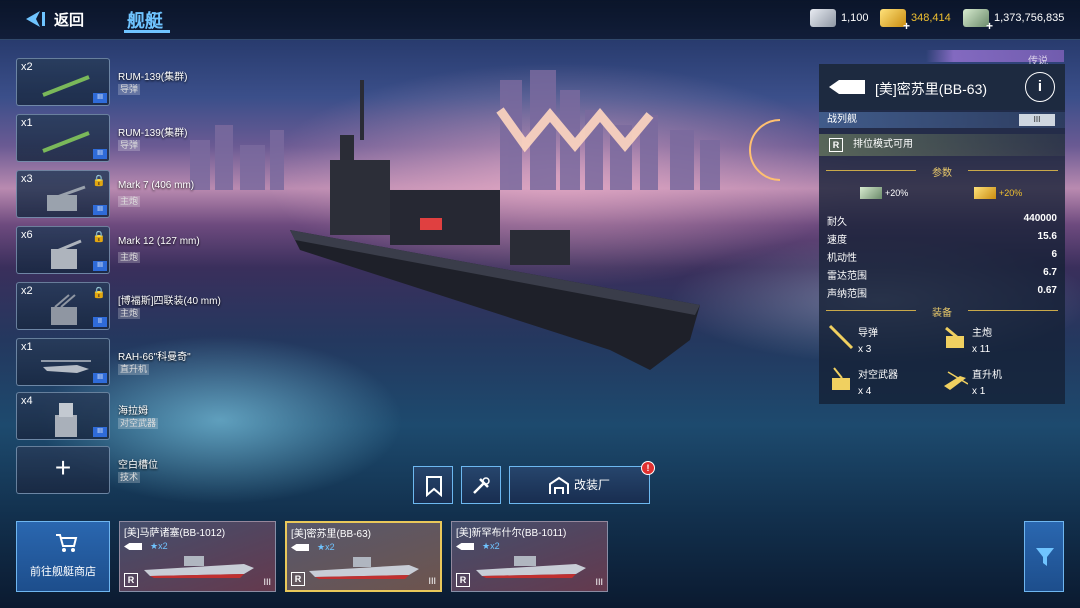 The image size is (1080, 608). I want to click on divider, so click(1013, 310).